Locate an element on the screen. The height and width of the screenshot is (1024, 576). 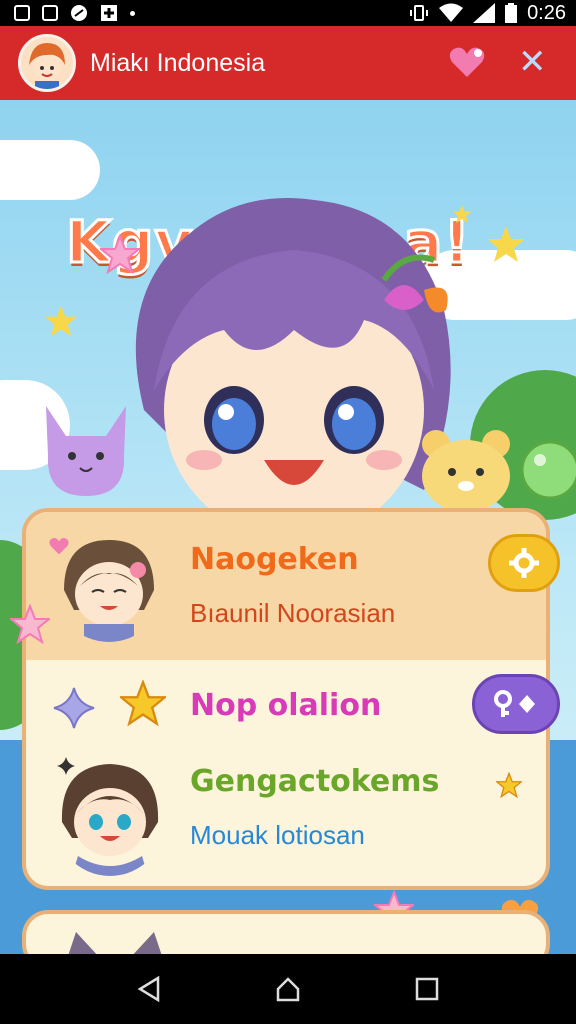
vibrate-icon is located at coordinates (419, 13).